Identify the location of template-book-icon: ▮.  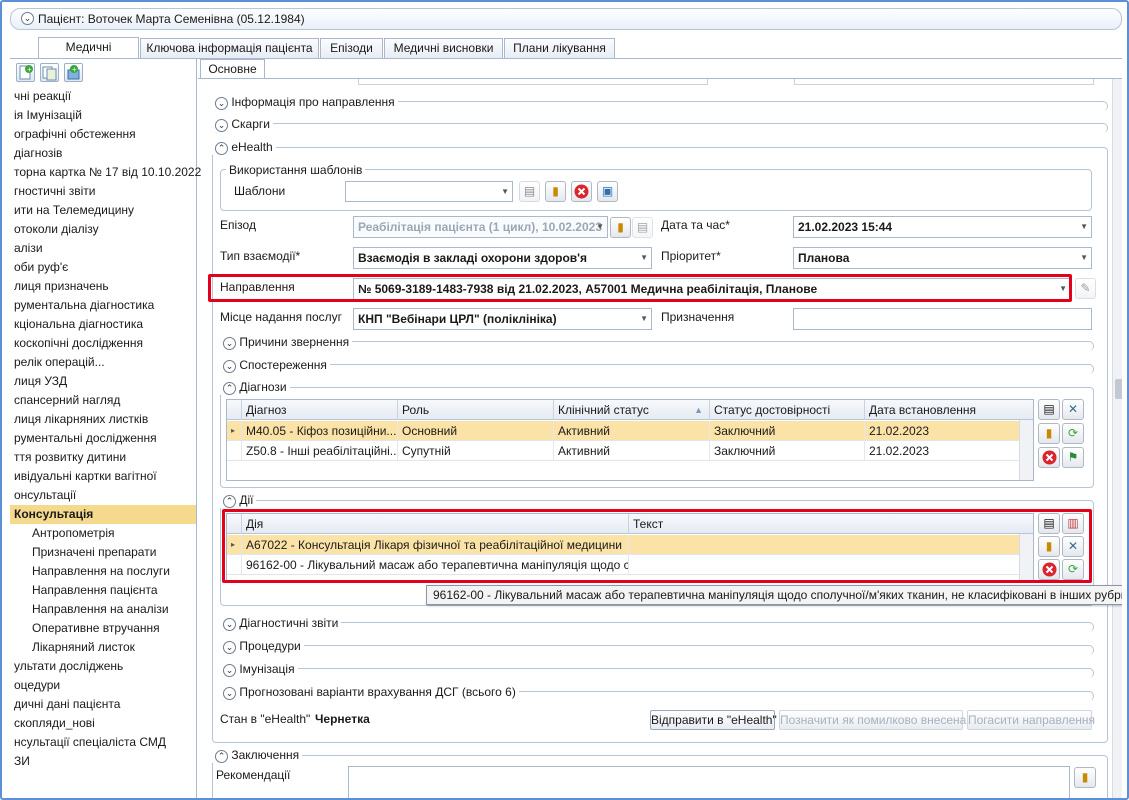
(555, 191).